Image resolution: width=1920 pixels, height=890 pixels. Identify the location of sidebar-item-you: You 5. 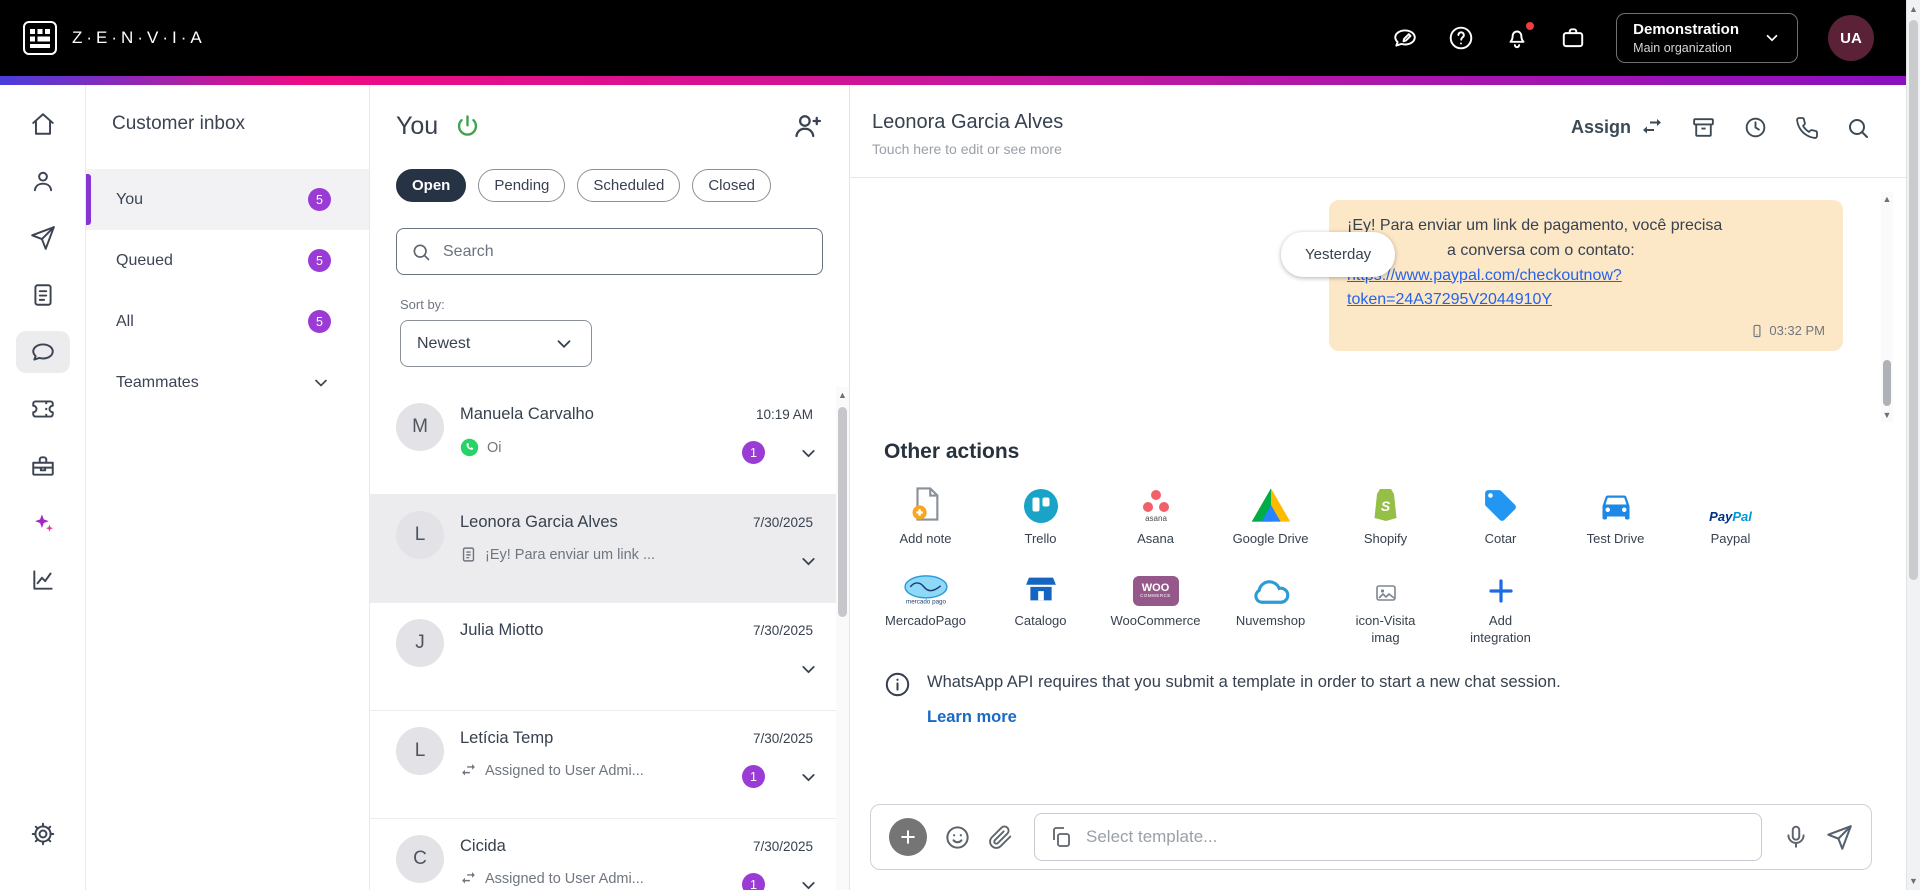
(227, 199).